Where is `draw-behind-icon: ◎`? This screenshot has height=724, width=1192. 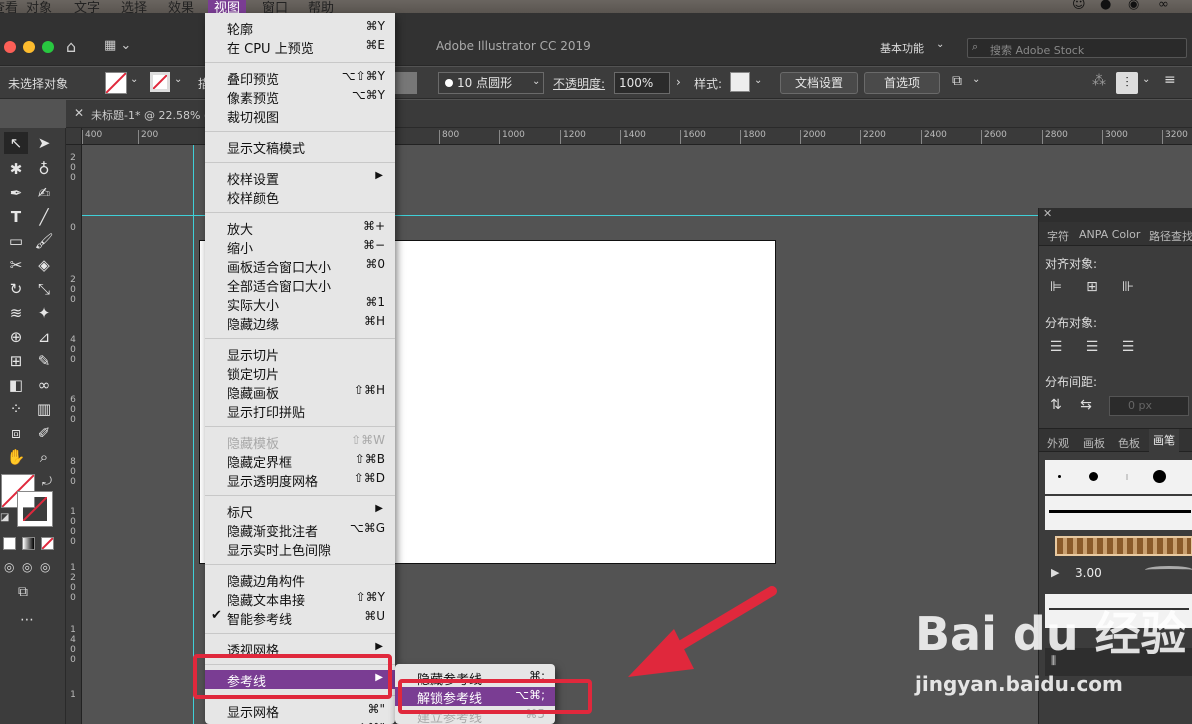
draw-behind-icon: ◎ is located at coordinates (27, 567).